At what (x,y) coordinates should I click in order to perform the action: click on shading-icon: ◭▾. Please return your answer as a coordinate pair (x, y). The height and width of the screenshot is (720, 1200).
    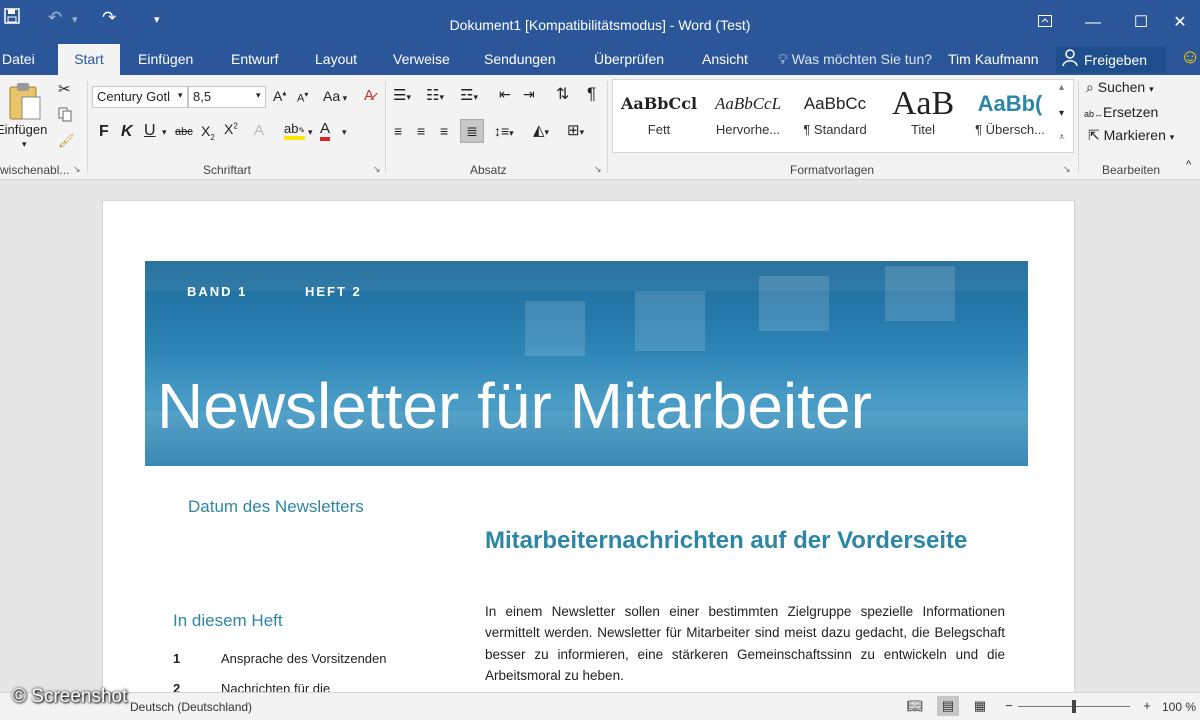
    Looking at the image, I should click on (541, 130).